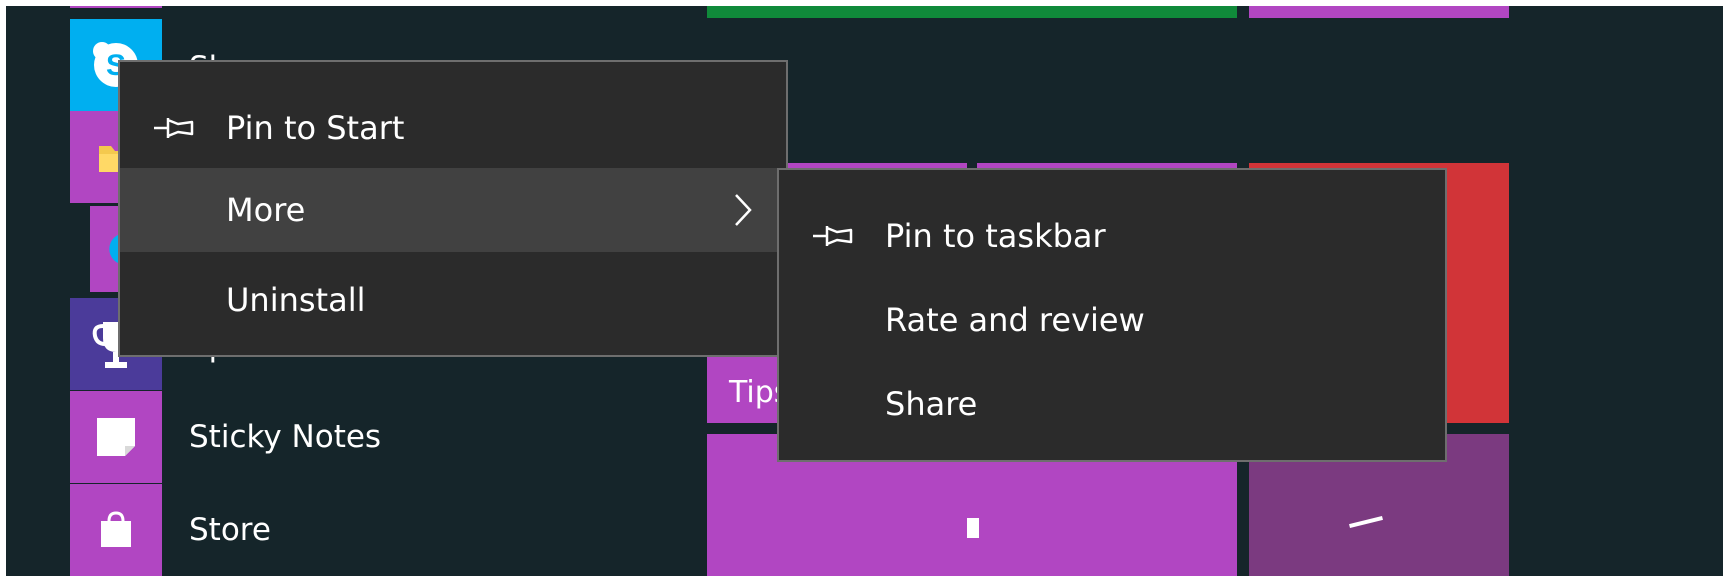 The height and width of the screenshot is (580, 1729). I want to click on sticky-notes-app-icon, so click(116, 437).